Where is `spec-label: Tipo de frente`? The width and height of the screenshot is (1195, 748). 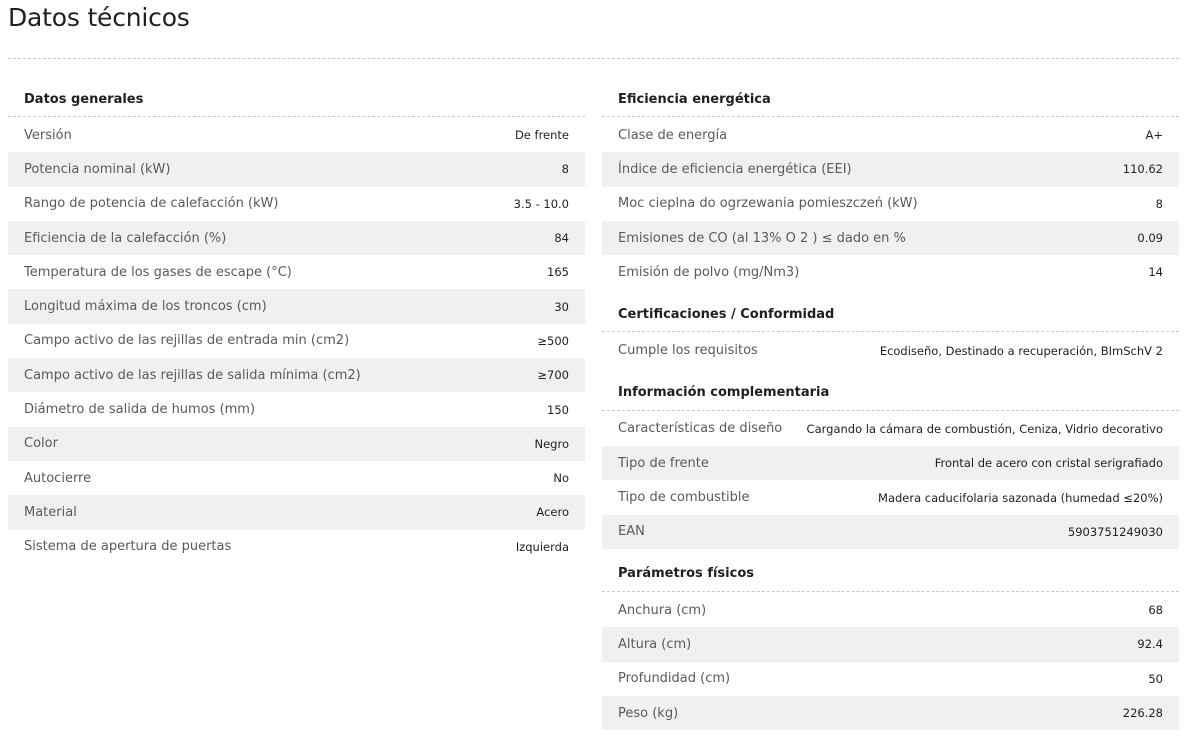
spec-label: Tipo de frente is located at coordinates (663, 463).